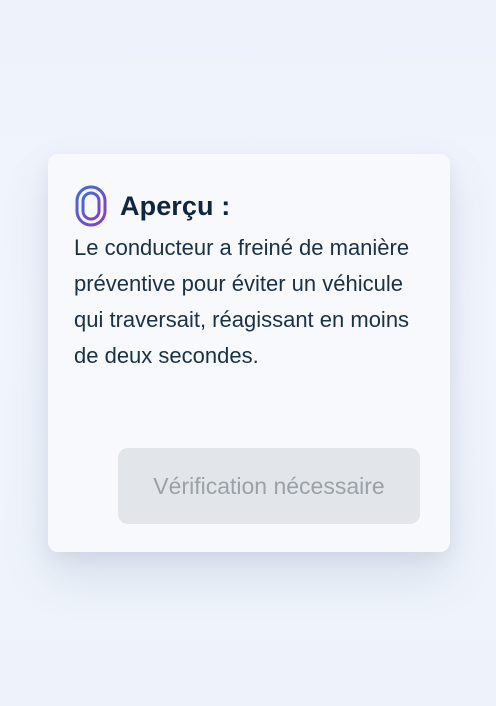 The height and width of the screenshot is (706, 496). Describe the element at coordinates (91, 206) in the screenshot. I see `fingerprint-icon` at that location.